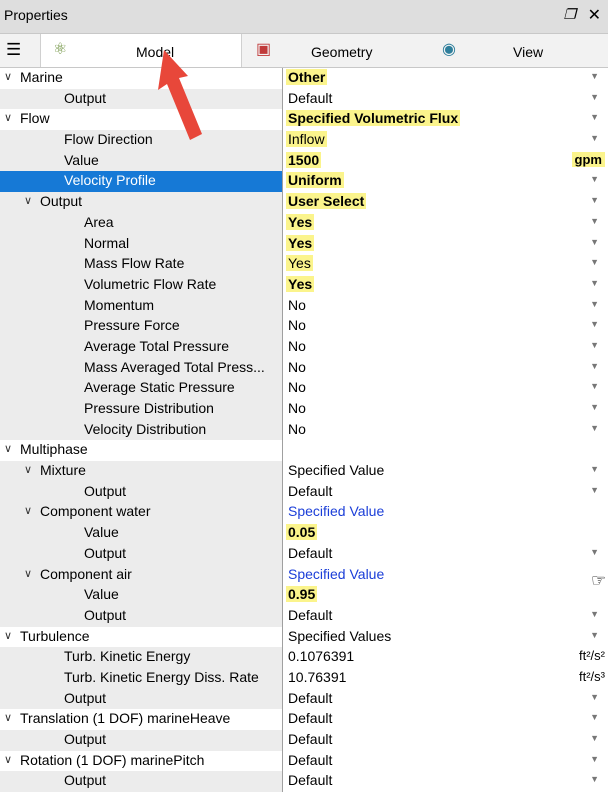 This screenshot has height=792, width=608. Describe the element at coordinates (445, 120) in the screenshot. I see `property-value-cell: Specified Volumetric Flux ▼` at that location.